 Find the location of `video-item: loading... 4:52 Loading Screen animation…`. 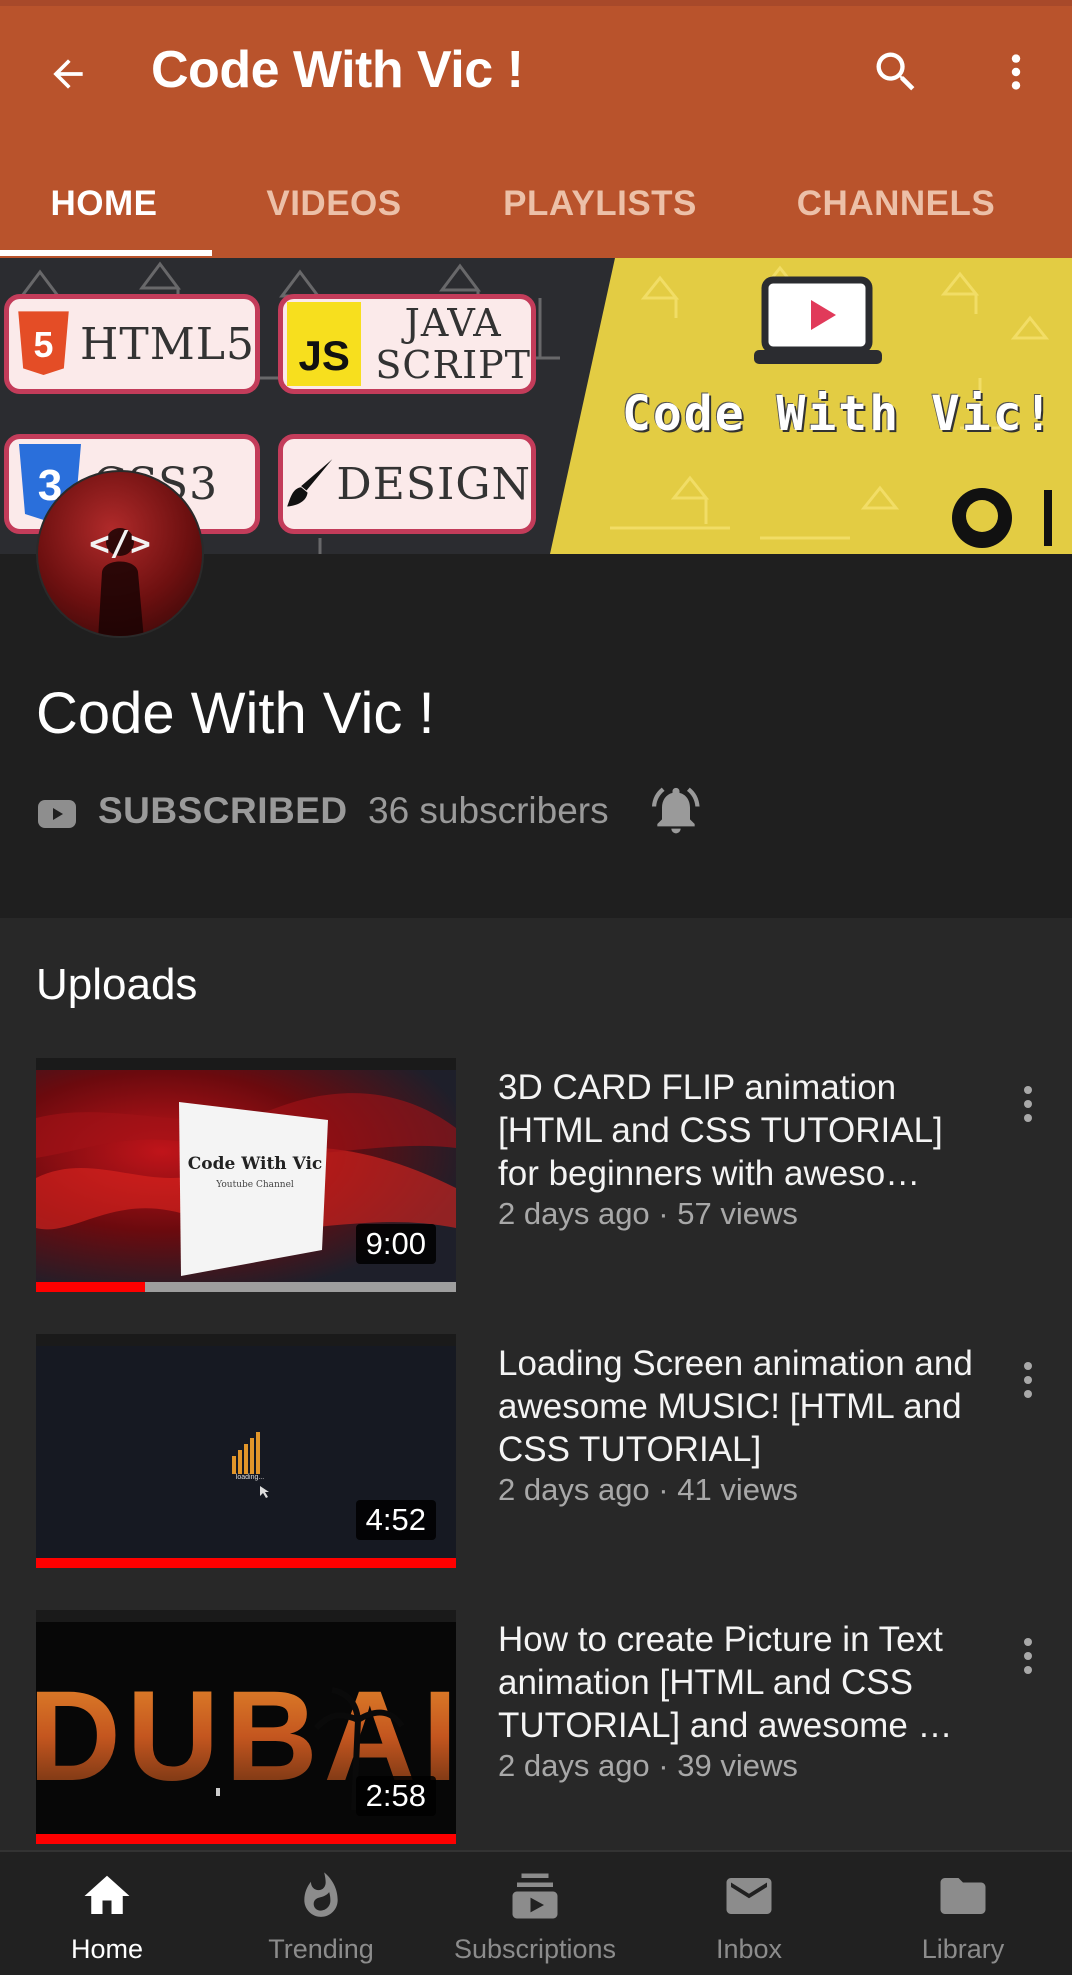

video-item: loading... 4:52 Loading Screen animation… is located at coordinates (536, 1454).